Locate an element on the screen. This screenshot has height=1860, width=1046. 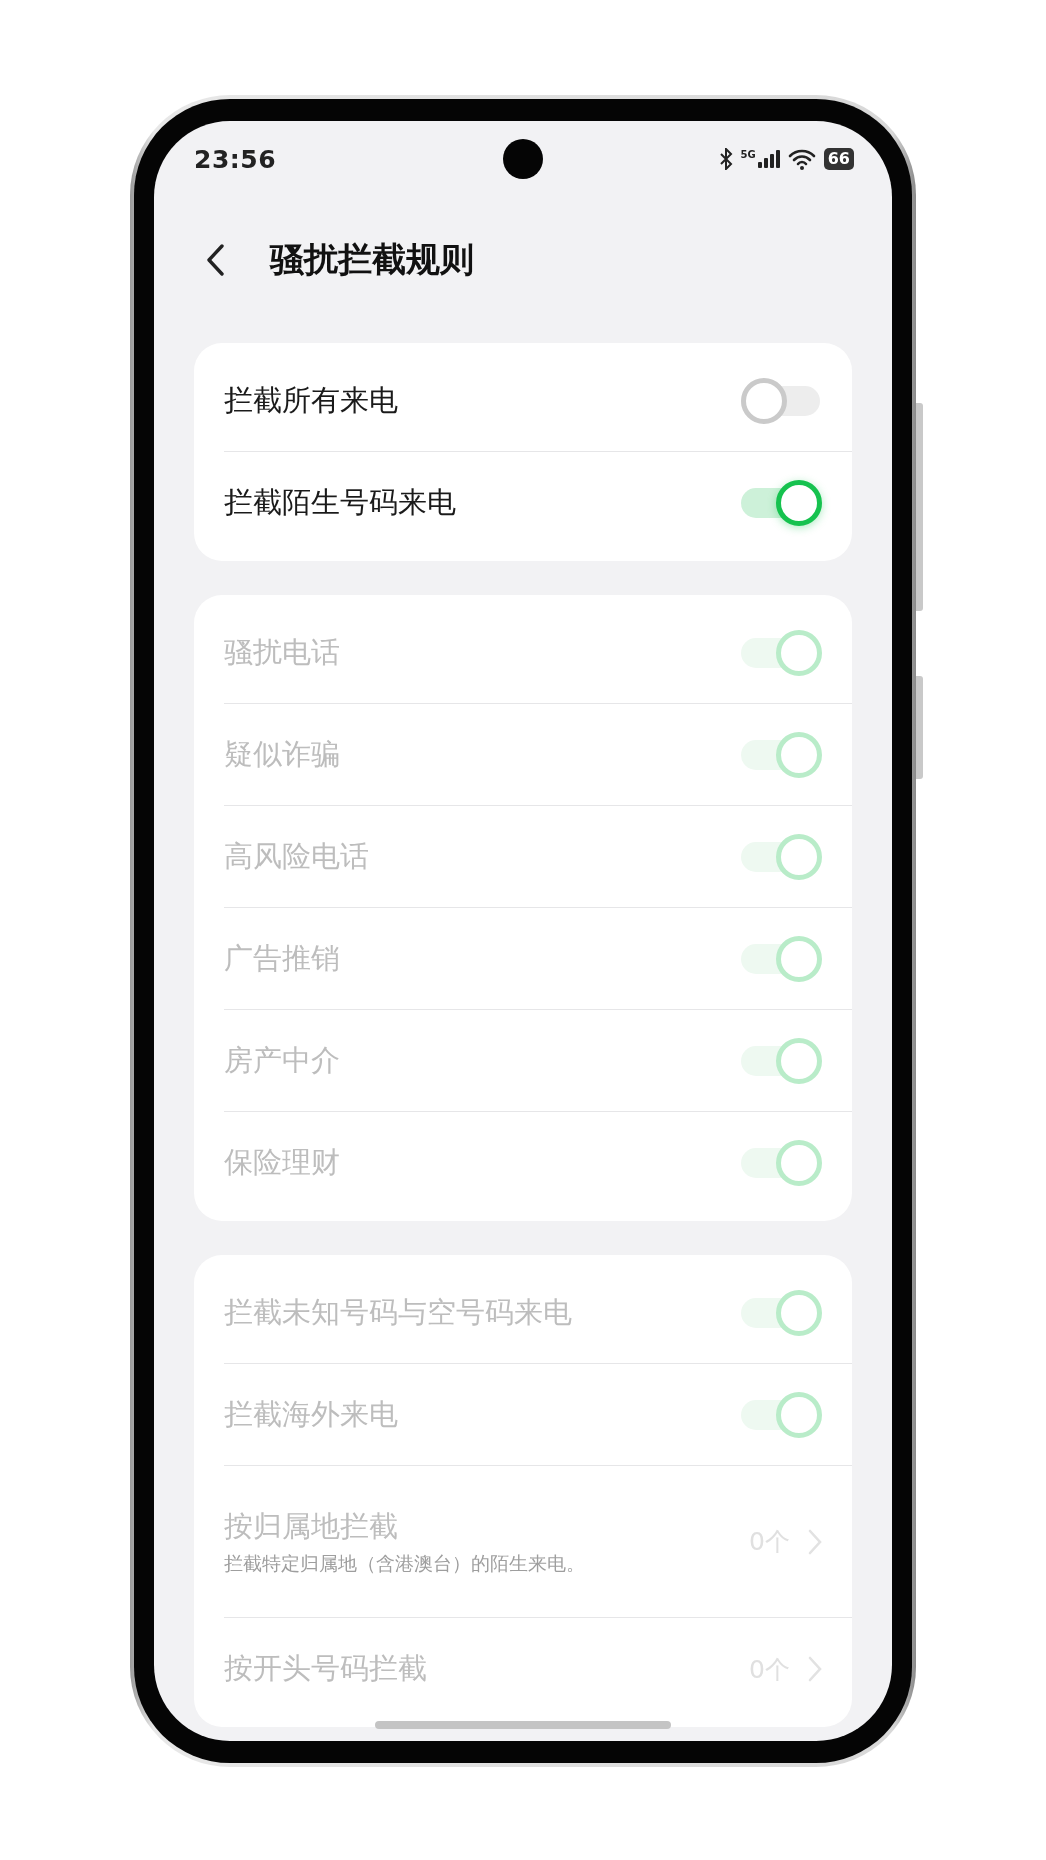
setting-label: 按开头号码拦截 is located at coordinates (326, 1668).